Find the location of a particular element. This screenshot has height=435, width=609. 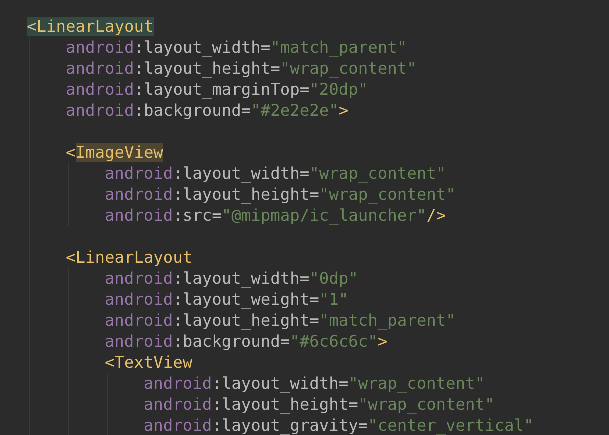

code-line: android:background="#6c6c6c"> is located at coordinates (246, 341).